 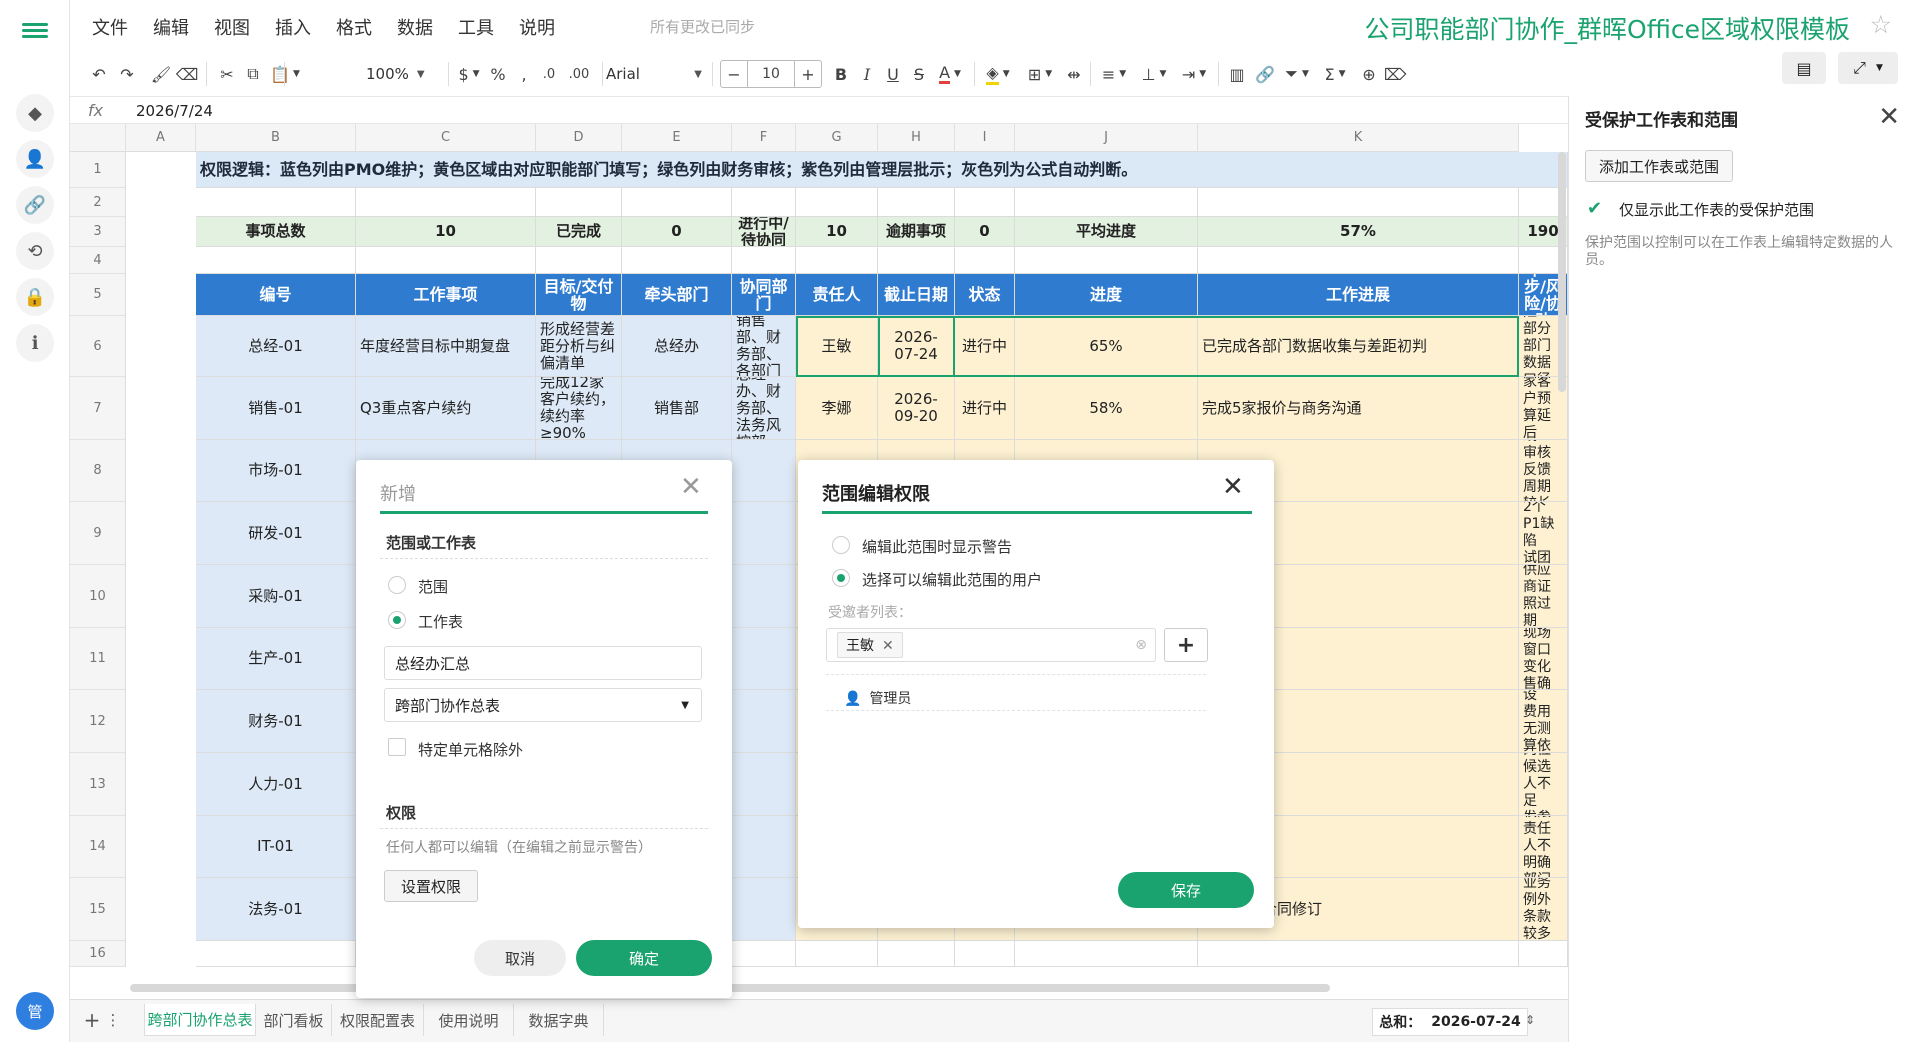 I want to click on table-cell: 市场-01, so click(x=276, y=471).